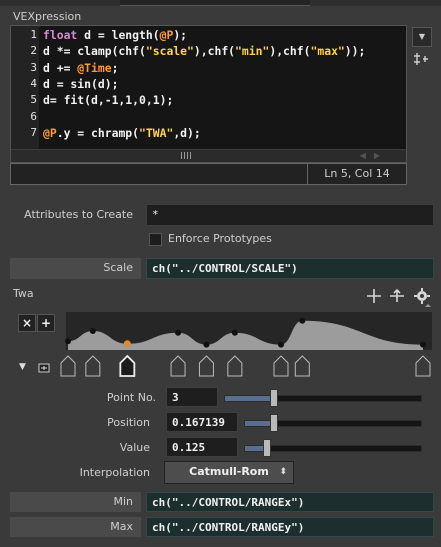 This screenshot has height=547, width=441. I want to click on dropdown-arrows-icon: ⬍, so click(283, 472).